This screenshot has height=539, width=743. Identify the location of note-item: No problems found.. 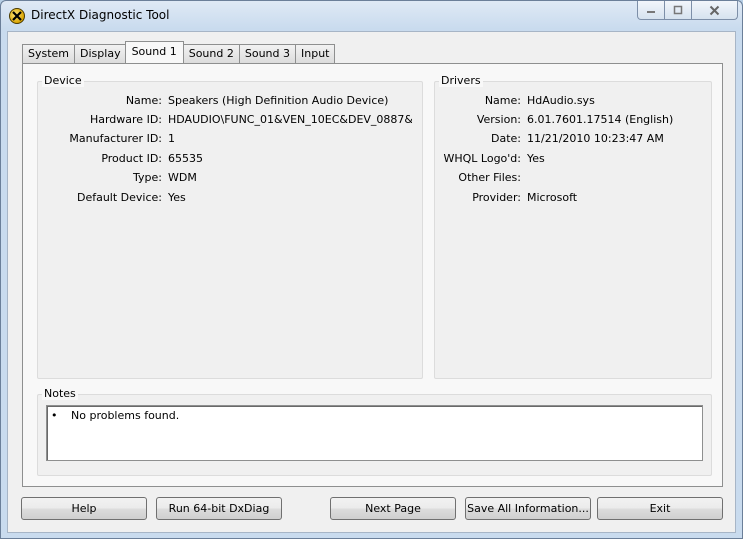
(125, 415).